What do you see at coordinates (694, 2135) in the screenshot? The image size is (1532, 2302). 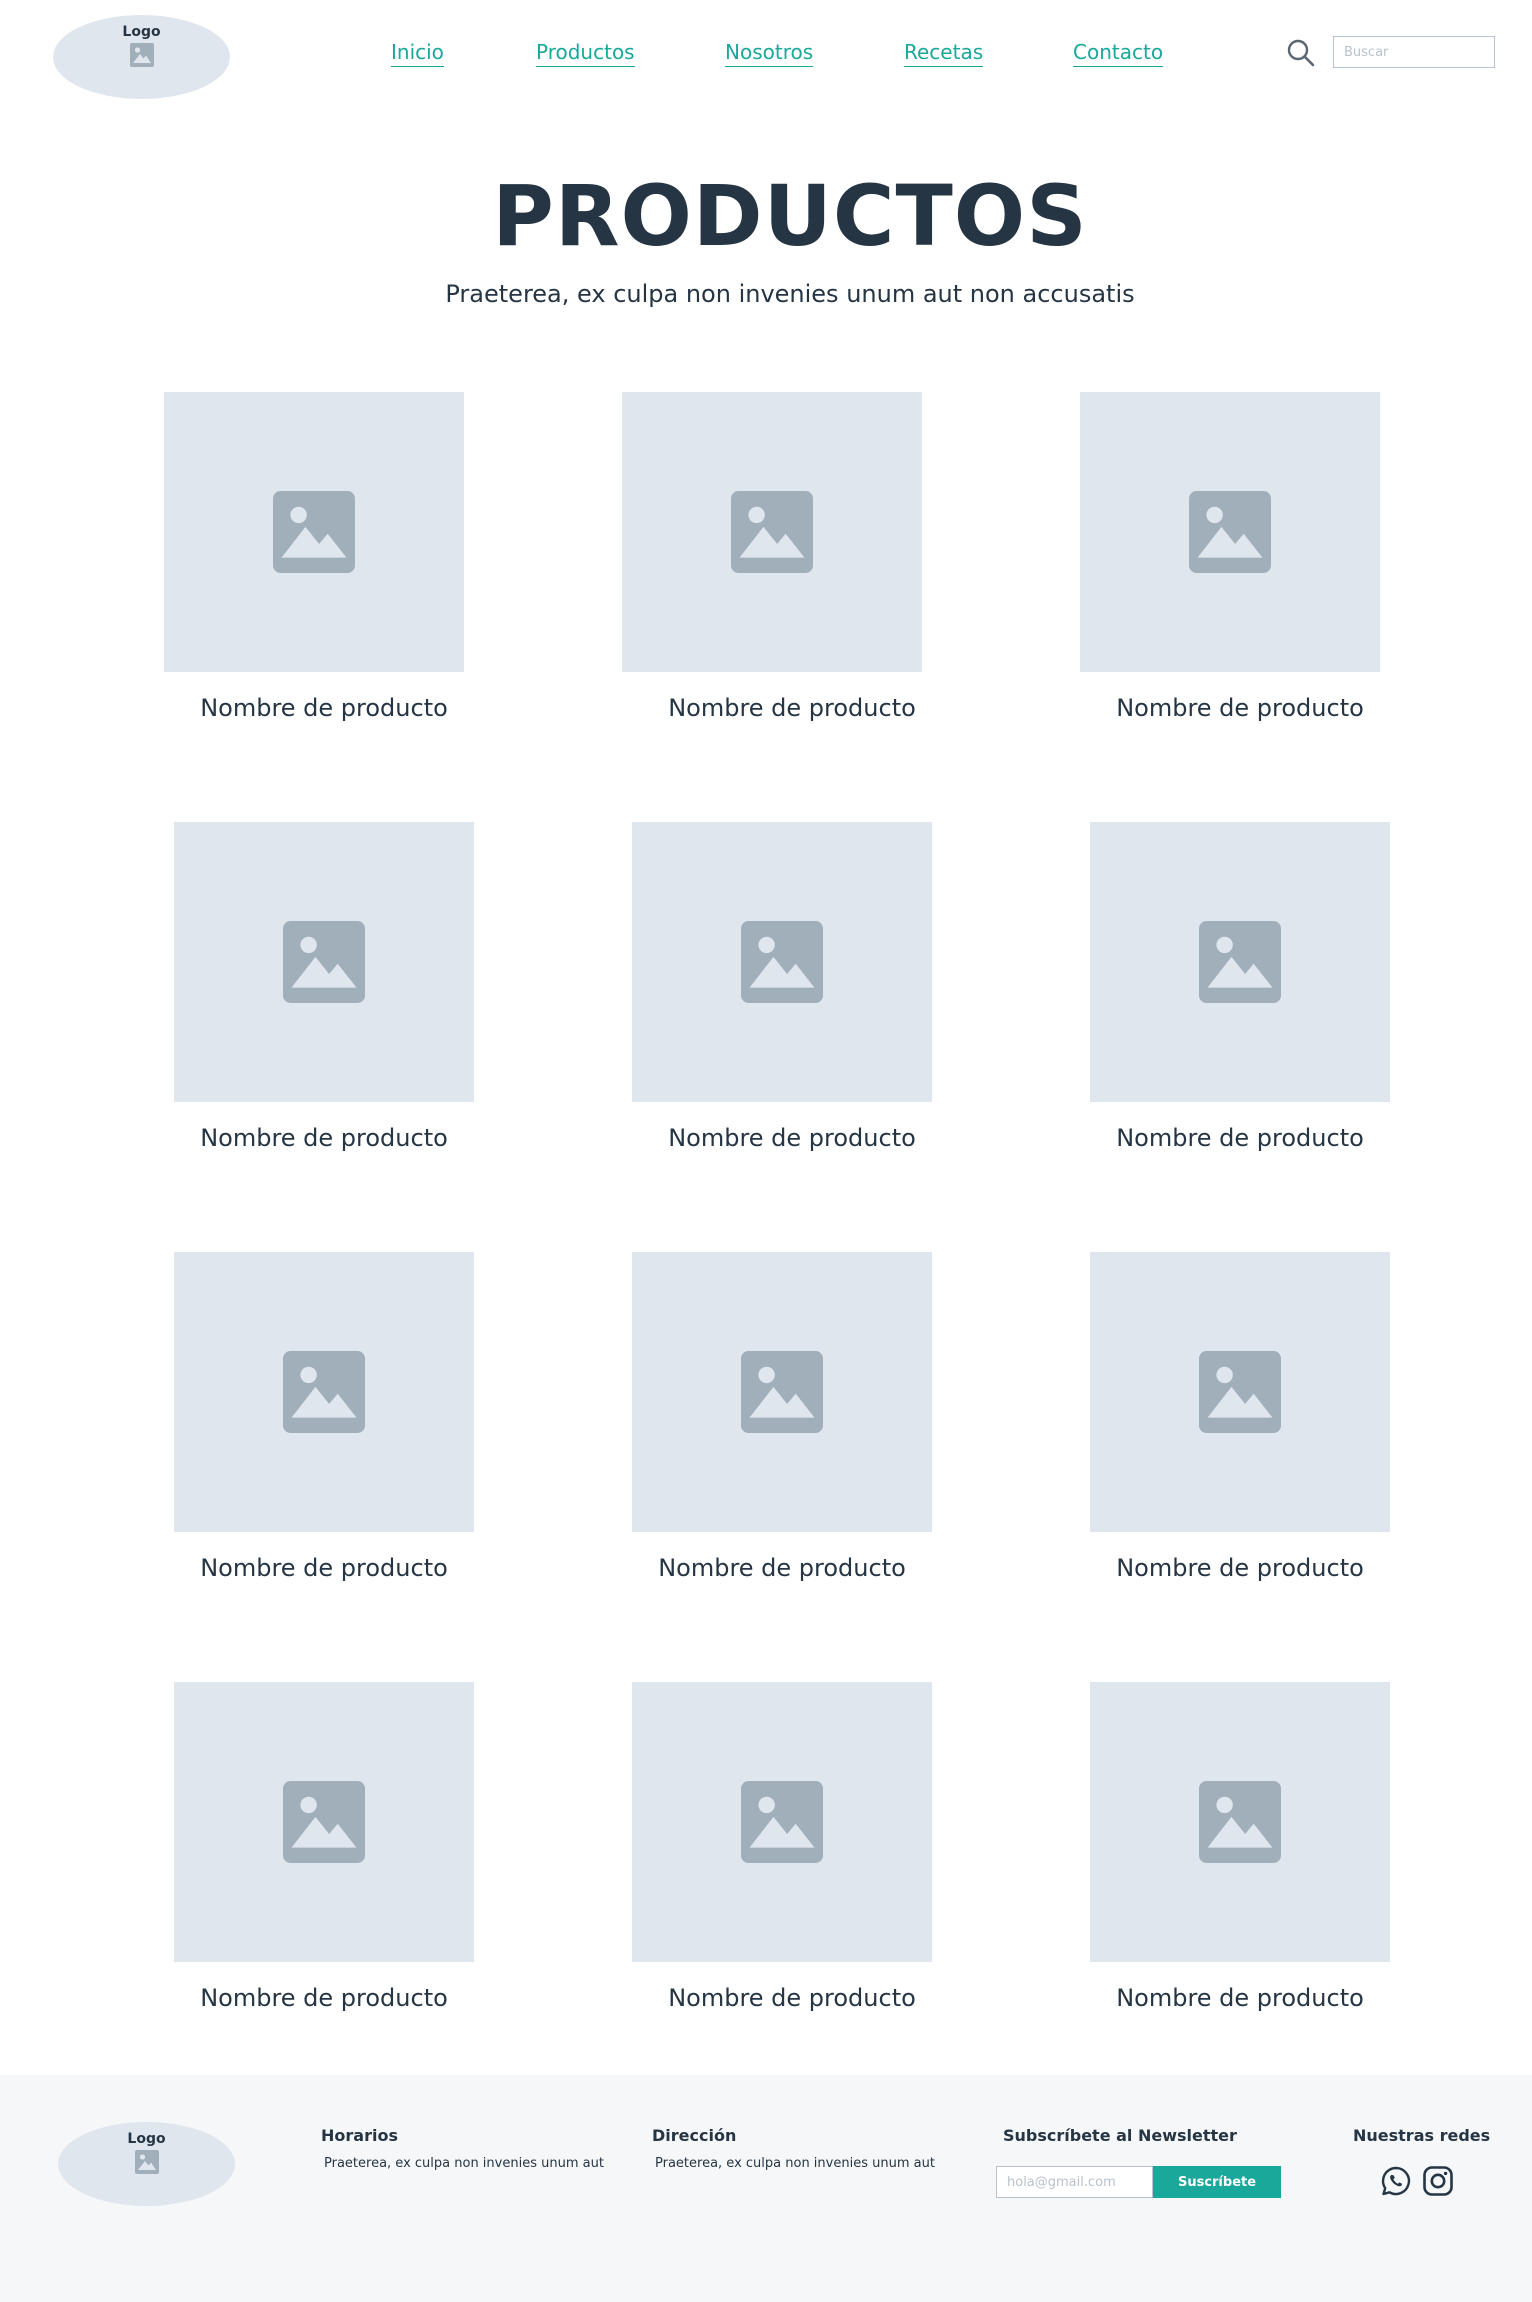 I see `footer-address-heading: Dirección` at bounding box center [694, 2135].